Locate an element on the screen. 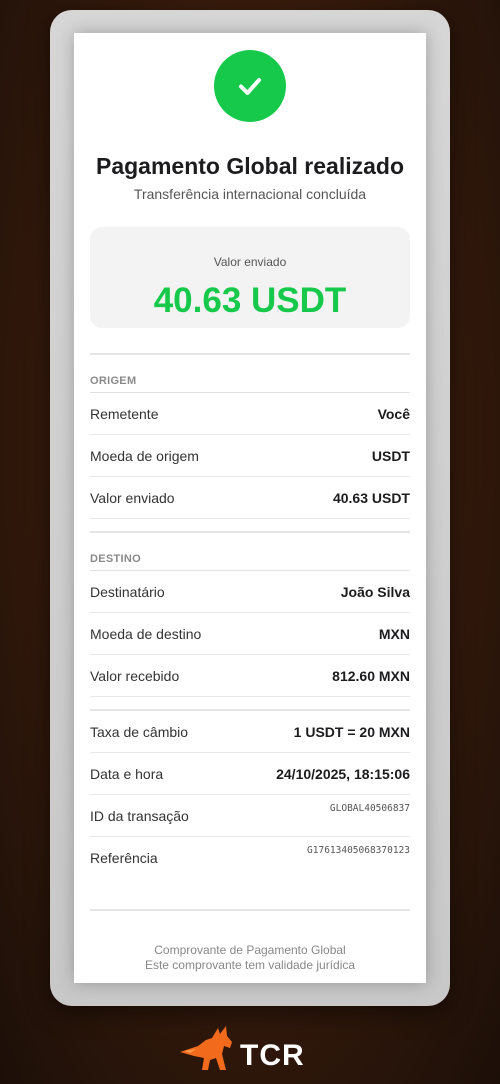  detail-key: Taxa de câmbio is located at coordinates (139, 732).